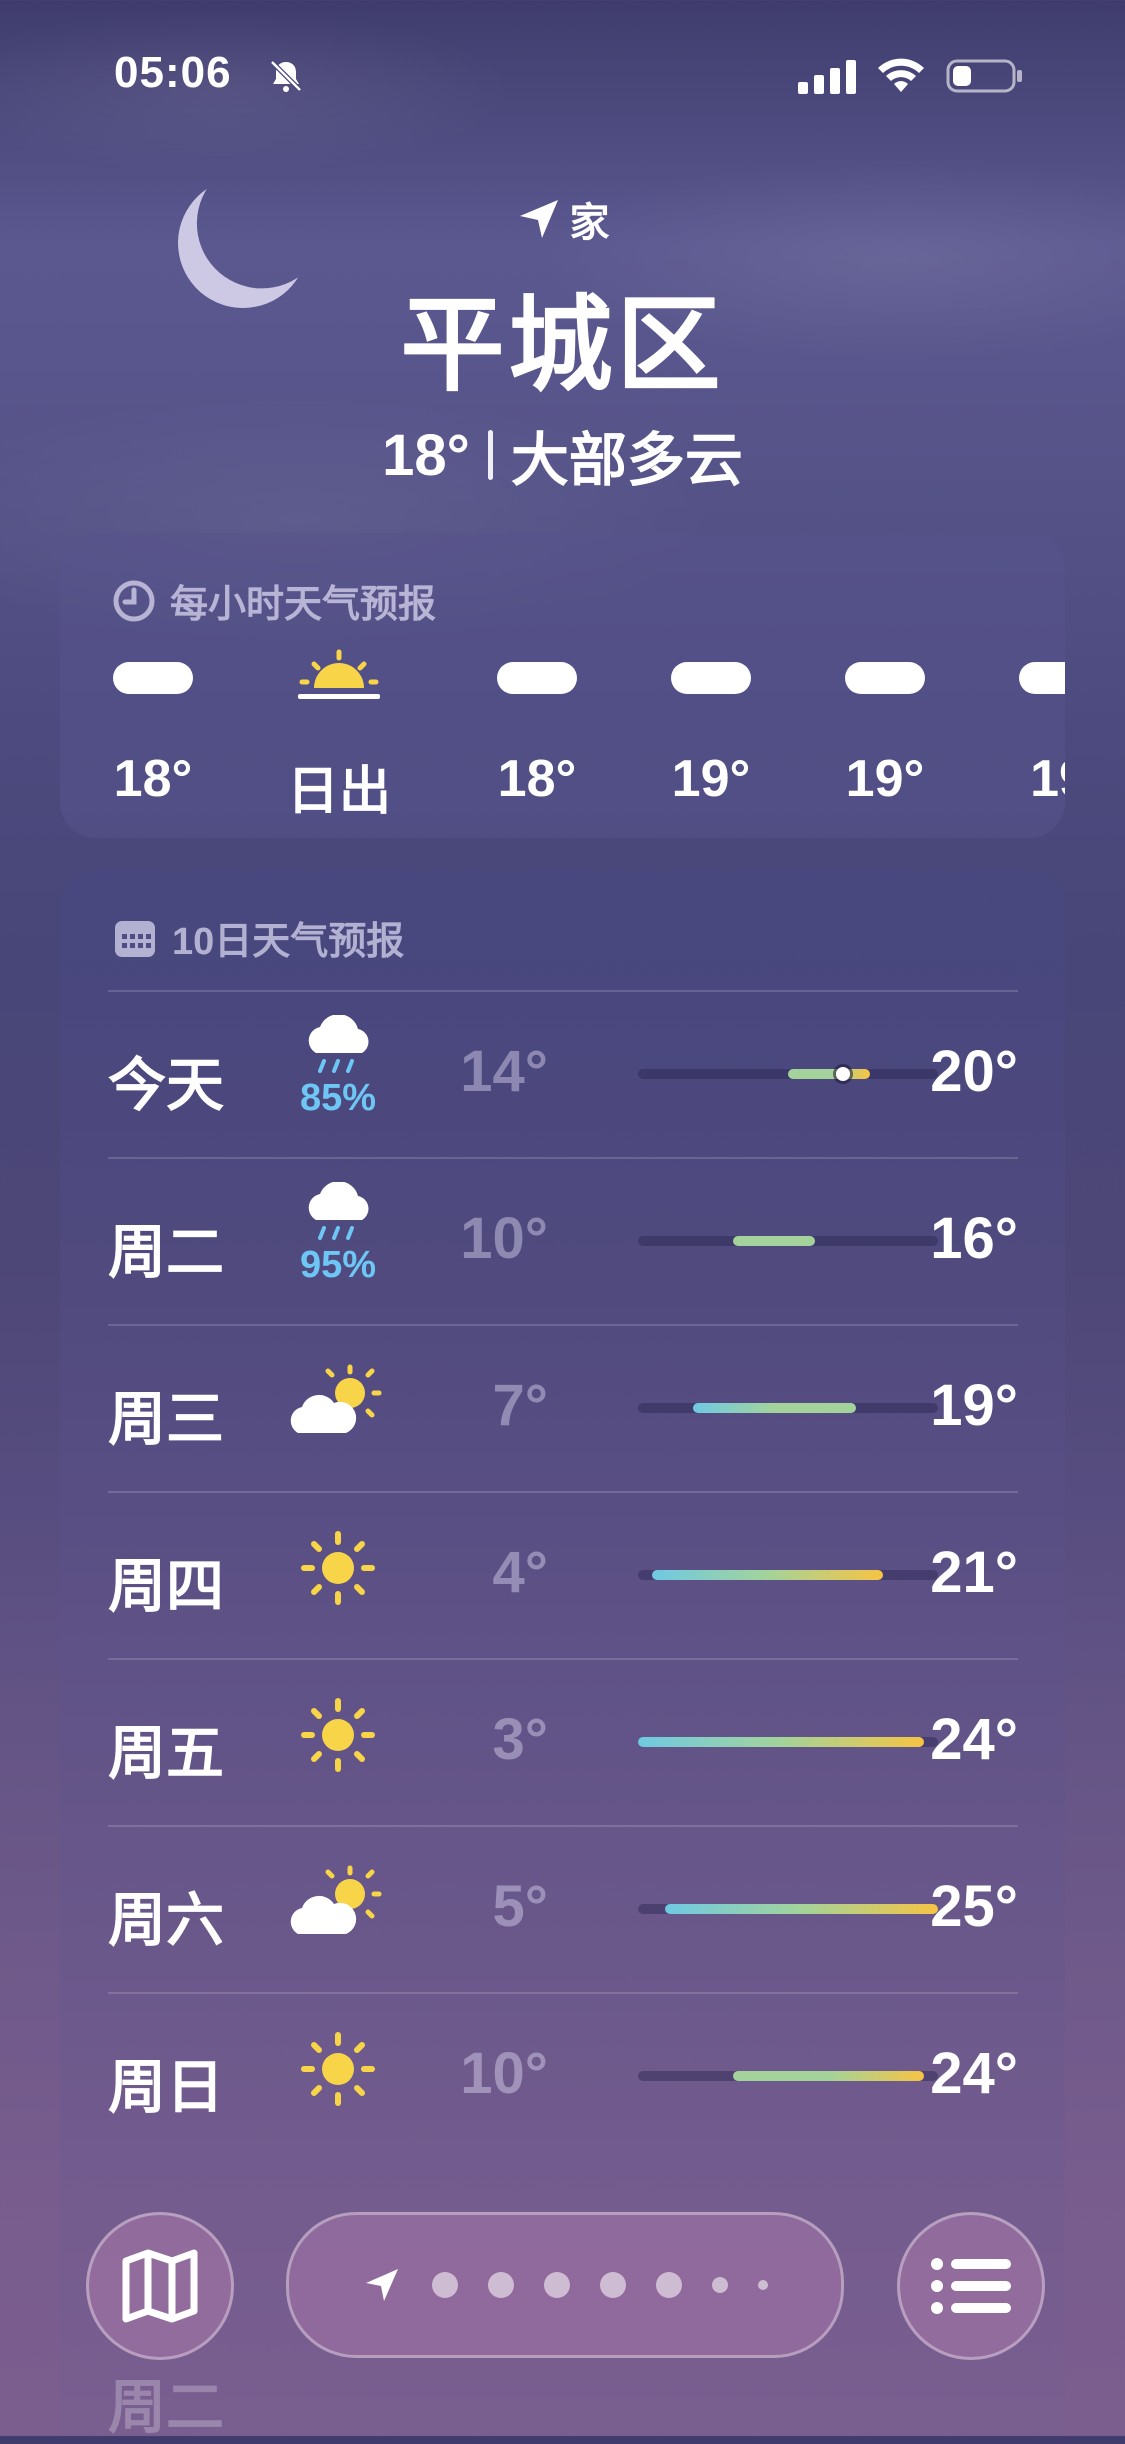 The width and height of the screenshot is (1125, 2444). What do you see at coordinates (288, 942) in the screenshot?
I see `ten-day-forecast-title: 10日天气预报` at bounding box center [288, 942].